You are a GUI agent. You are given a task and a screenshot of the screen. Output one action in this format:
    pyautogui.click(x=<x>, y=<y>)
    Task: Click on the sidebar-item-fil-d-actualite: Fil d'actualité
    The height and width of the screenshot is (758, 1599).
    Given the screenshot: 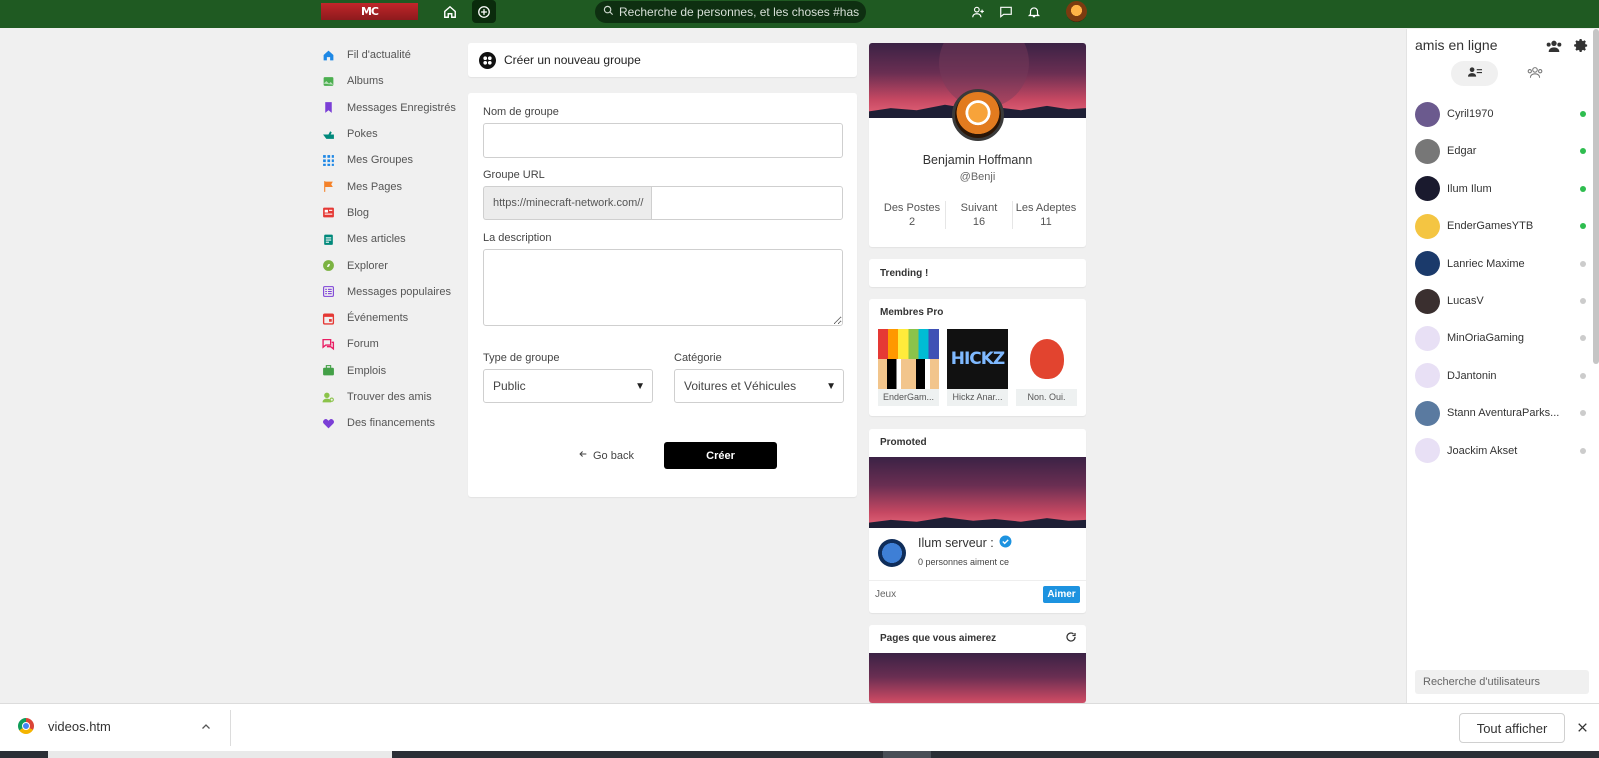 What is the action you would take?
    pyautogui.click(x=392, y=55)
    